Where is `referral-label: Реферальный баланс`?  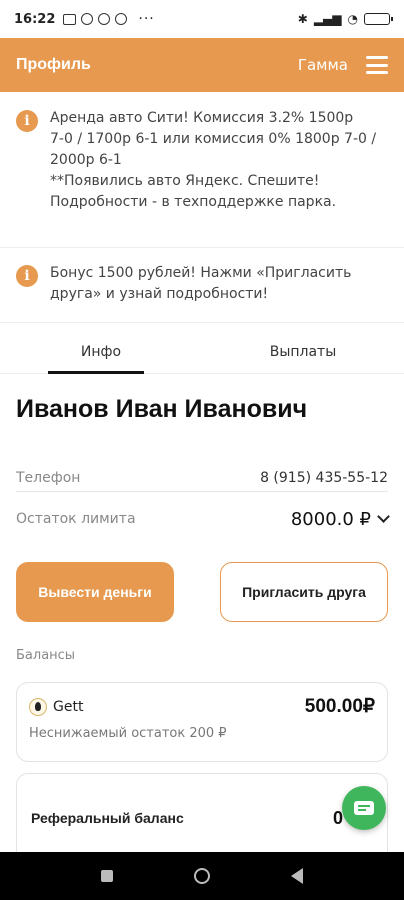 referral-label: Реферальный баланс is located at coordinates (107, 818).